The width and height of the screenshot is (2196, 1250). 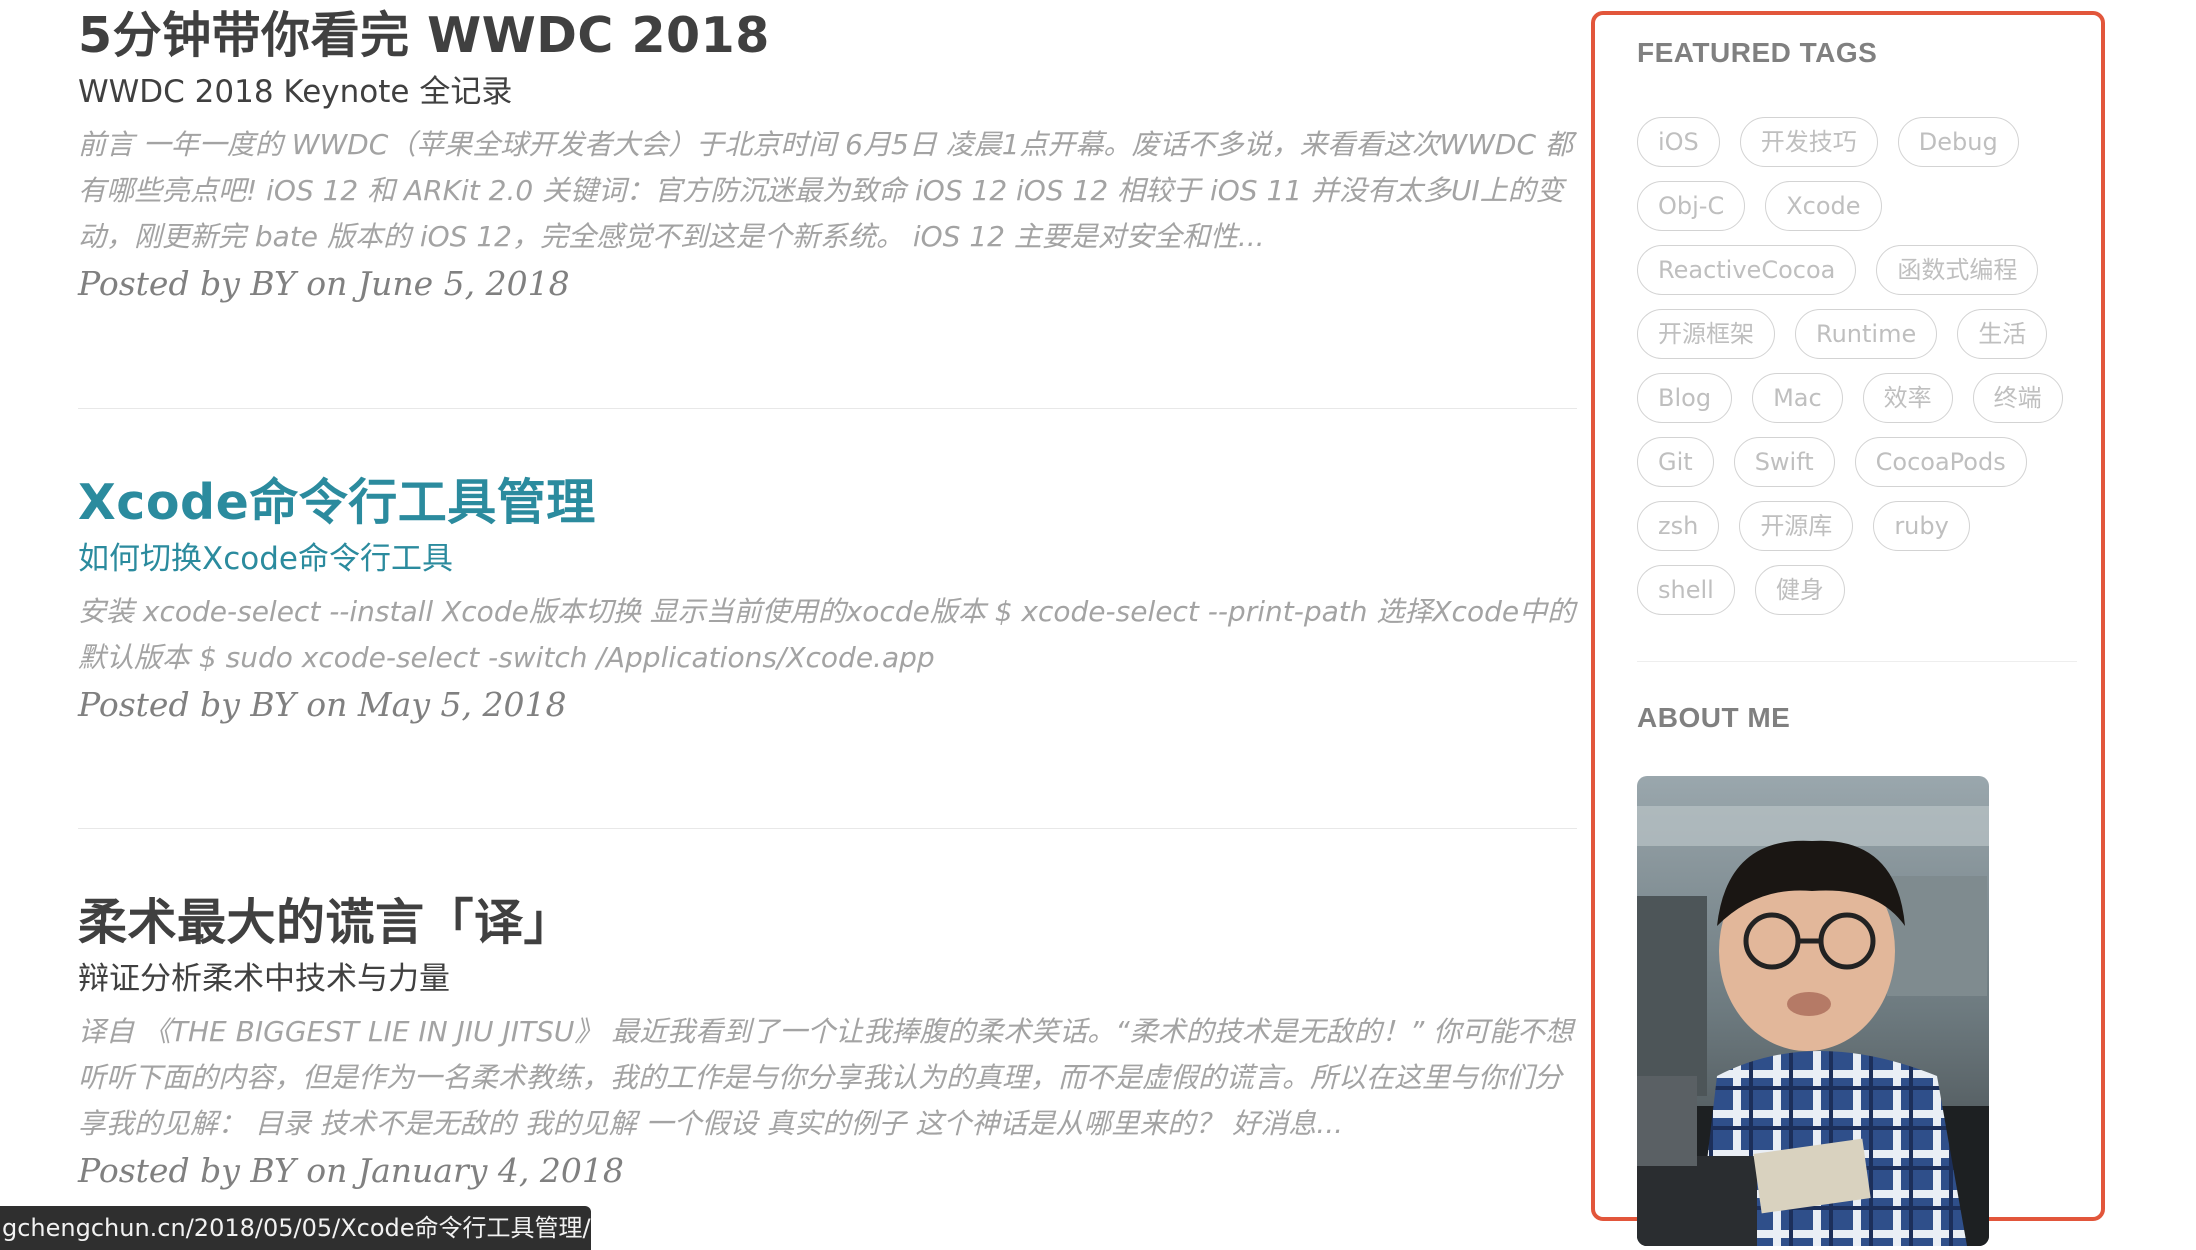 I want to click on post-subtitle: WWDC 2018 Keynote 全记录, so click(x=828, y=92).